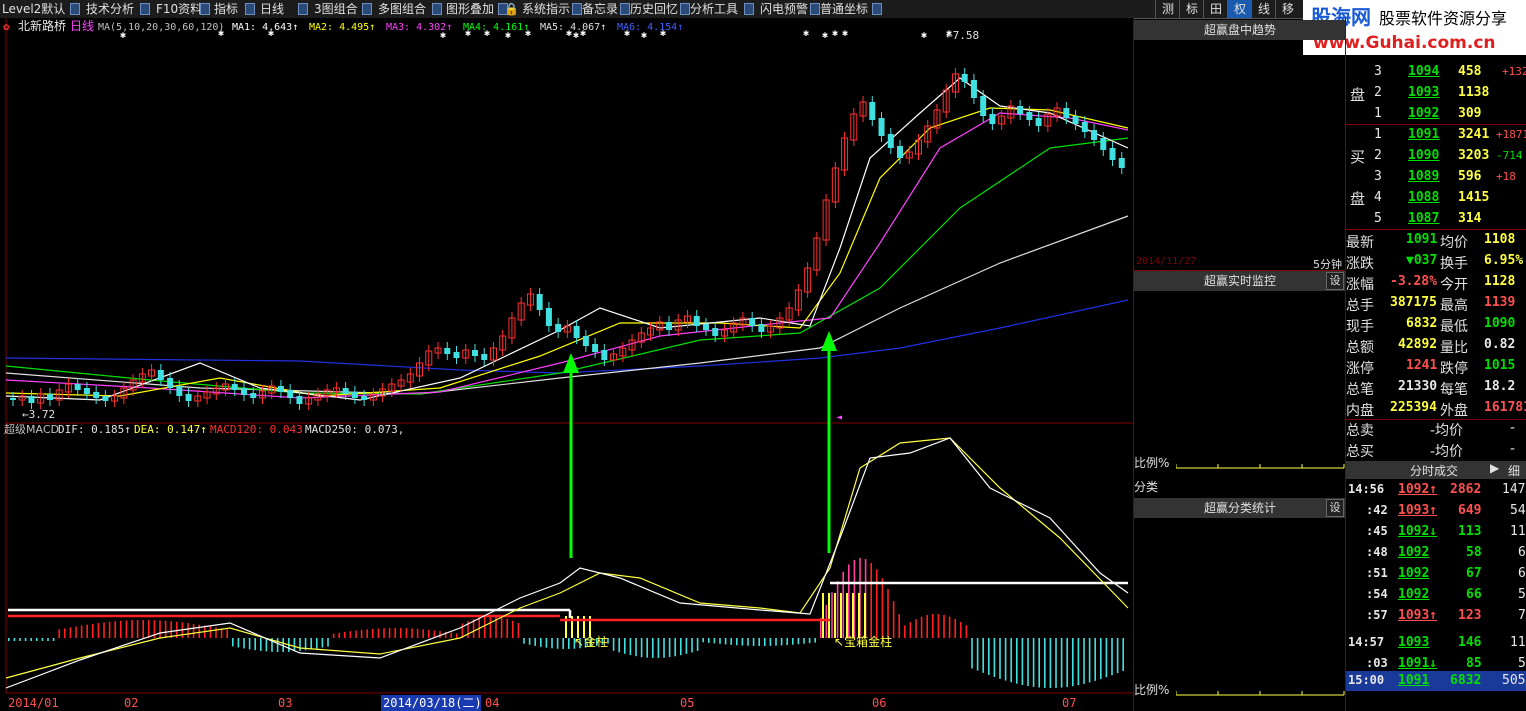  I want to click on tick-price: 1092↓, so click(1417, 531).